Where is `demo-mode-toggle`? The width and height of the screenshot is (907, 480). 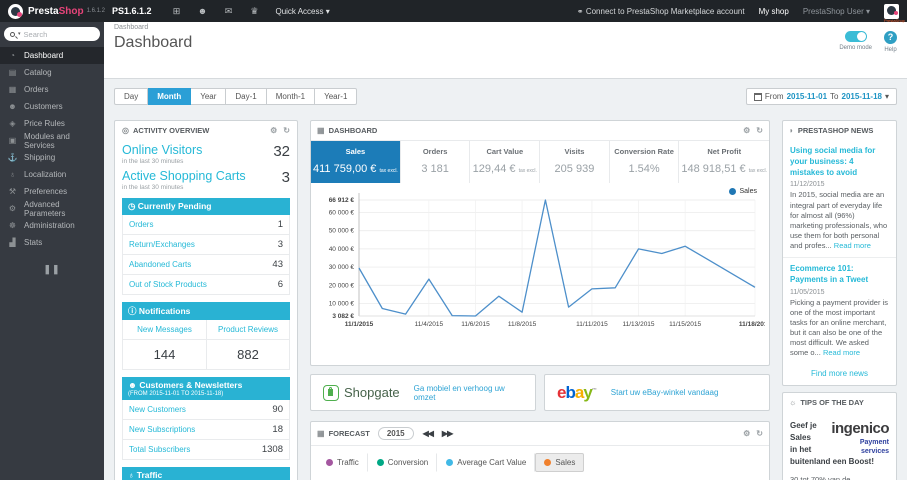
demo-mode-toggle is located at coordinates (855, 36).